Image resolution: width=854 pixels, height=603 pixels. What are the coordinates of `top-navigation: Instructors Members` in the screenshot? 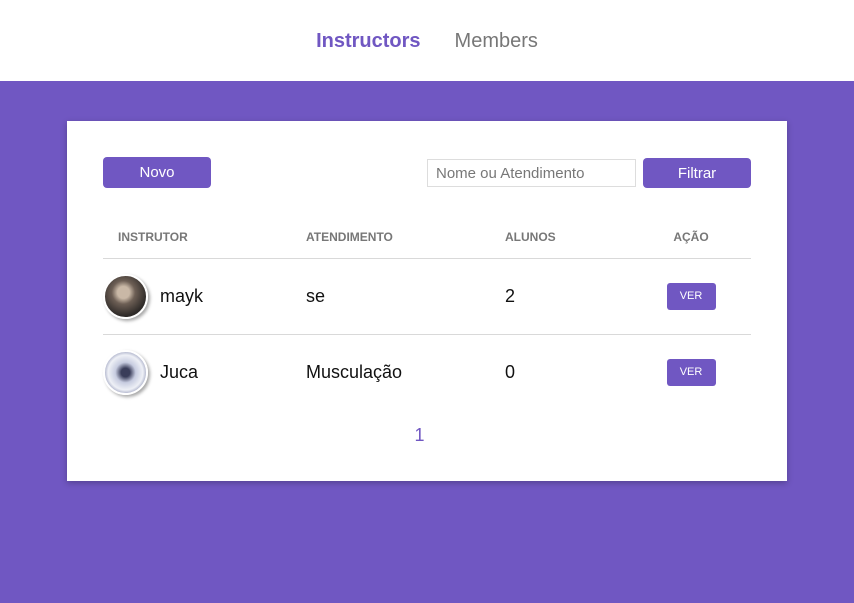 It's located at (427, 40).